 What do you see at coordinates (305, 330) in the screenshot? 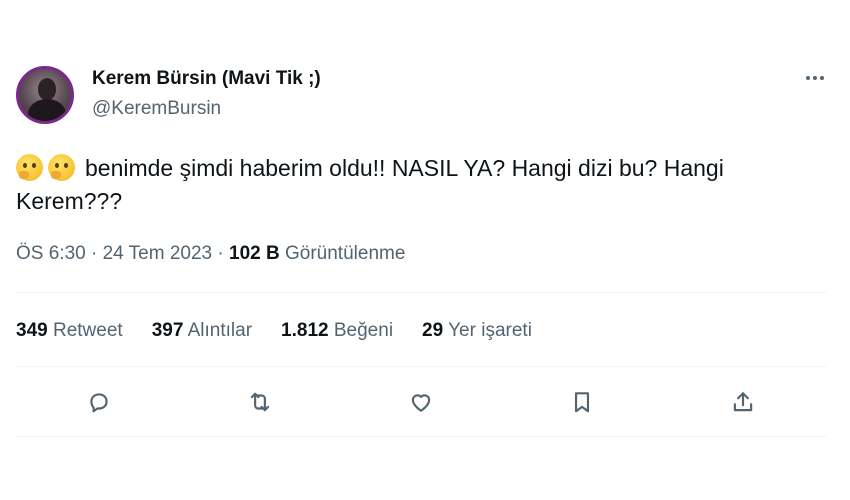
I see `stat-count: 1.812` at bounding box center [305, 330].